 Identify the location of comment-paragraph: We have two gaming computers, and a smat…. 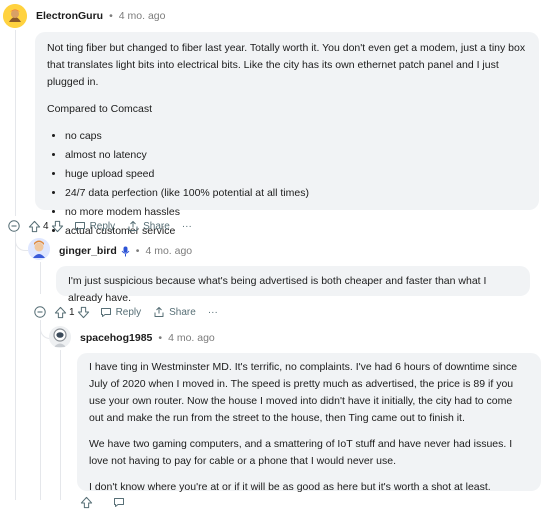
(301, 452).